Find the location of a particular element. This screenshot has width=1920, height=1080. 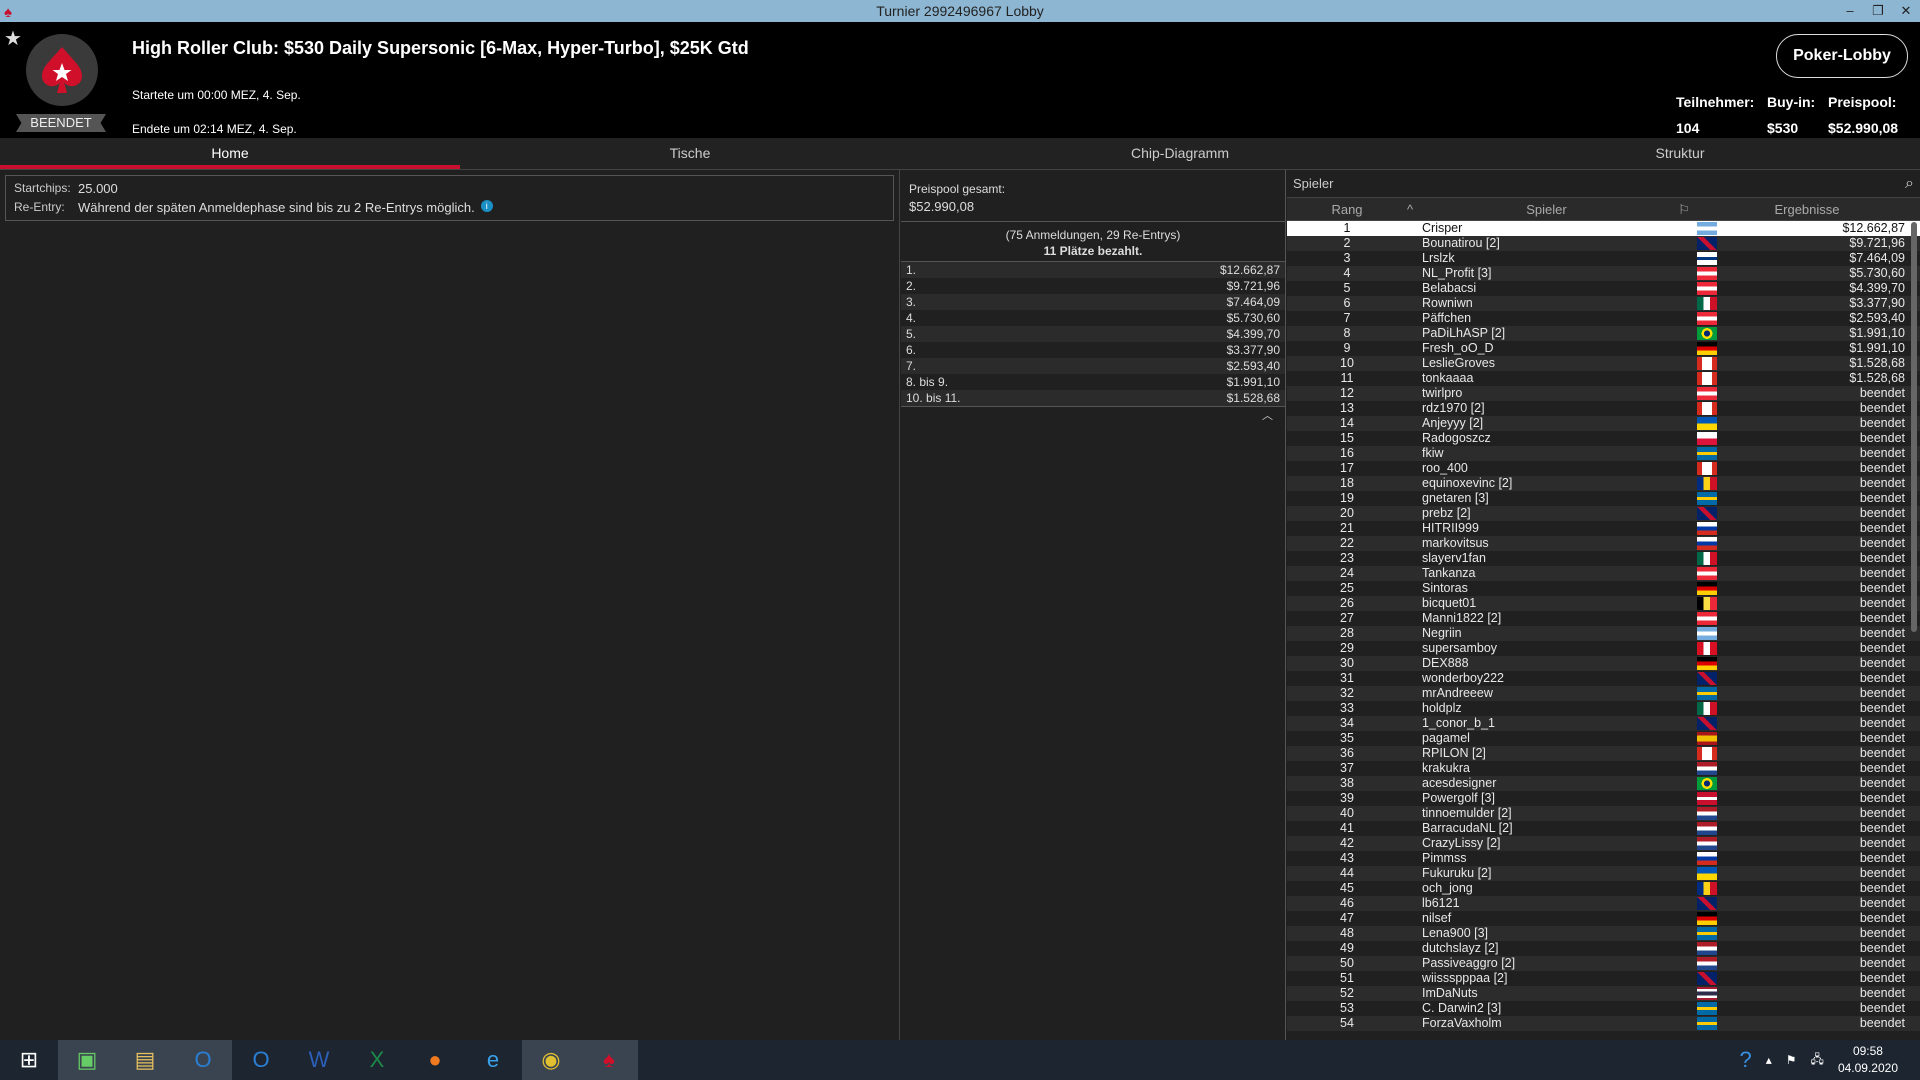

player-row: 41 BarracudaNL [2] beendet is located at coordinates (1603, 828).